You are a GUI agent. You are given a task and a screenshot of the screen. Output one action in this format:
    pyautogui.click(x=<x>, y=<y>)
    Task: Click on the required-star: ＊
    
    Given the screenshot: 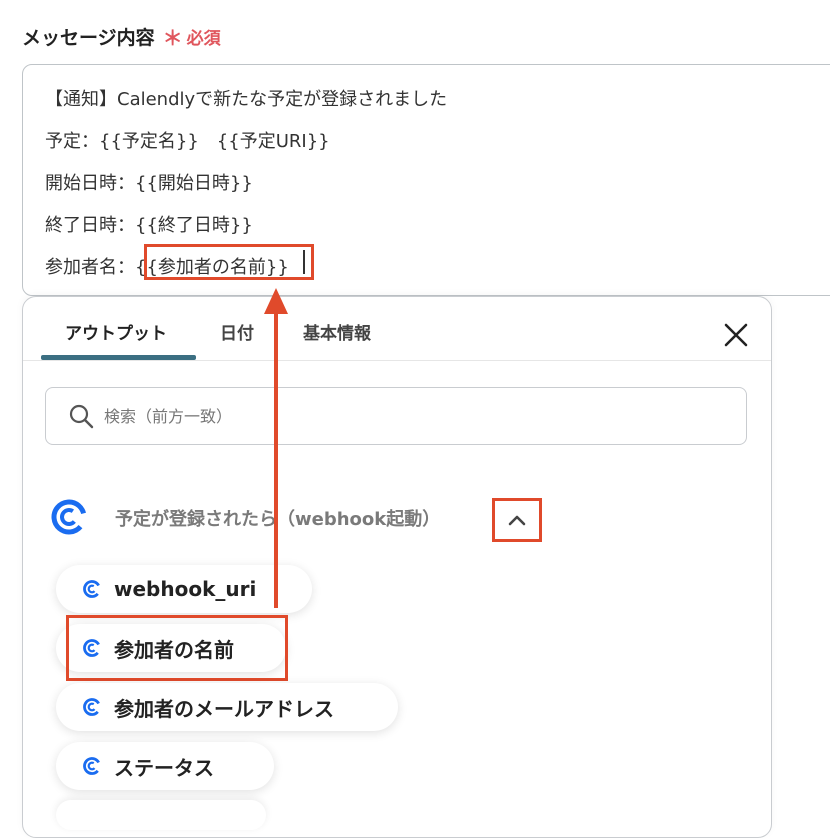 What is the action you would take?
    pyautogui.click(x=172, y=38)
    